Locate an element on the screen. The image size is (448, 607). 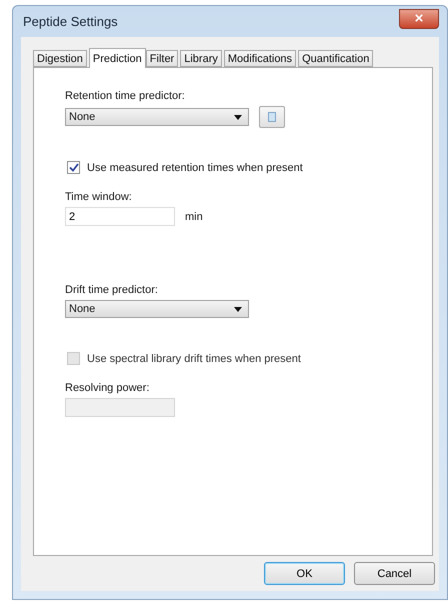
field-label: Time window: is located at coordinates (99, 197).